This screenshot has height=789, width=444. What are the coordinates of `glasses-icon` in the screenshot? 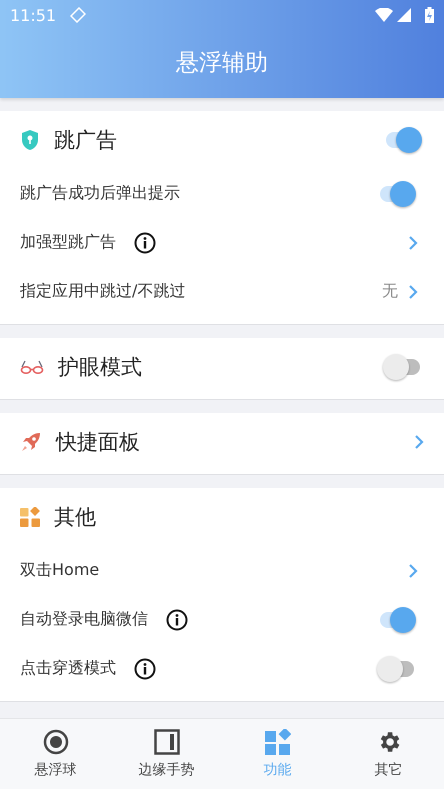 It's located at (32, 367).